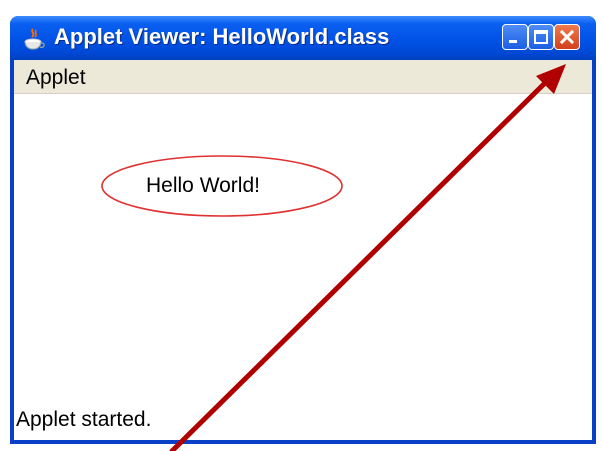  I want to click on close-icon, so click(567, 37).